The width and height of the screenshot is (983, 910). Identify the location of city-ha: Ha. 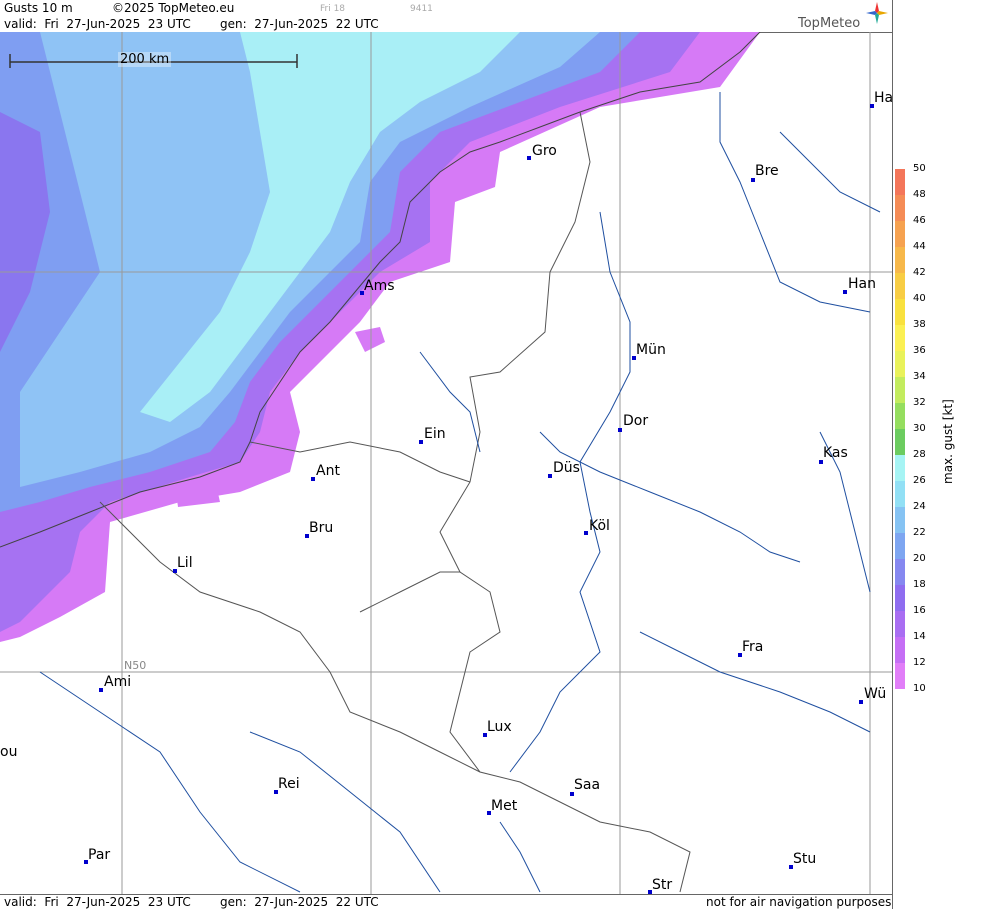
(883, 98).